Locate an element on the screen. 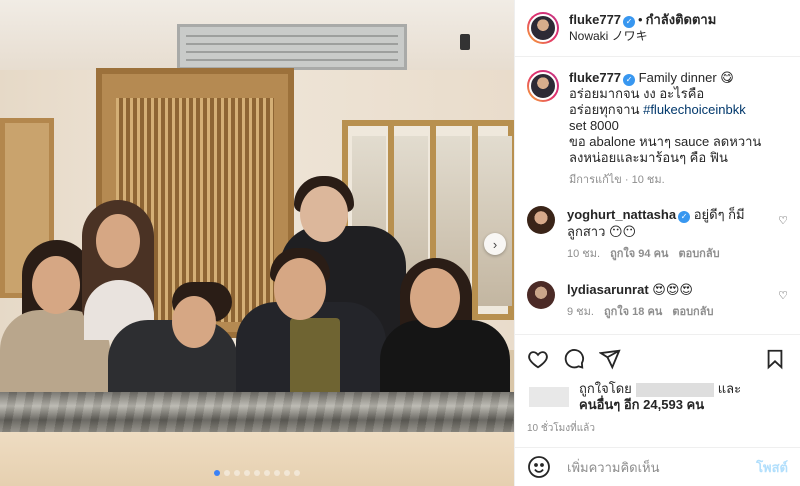  liker-avatars is located at coordinates (549, 397).